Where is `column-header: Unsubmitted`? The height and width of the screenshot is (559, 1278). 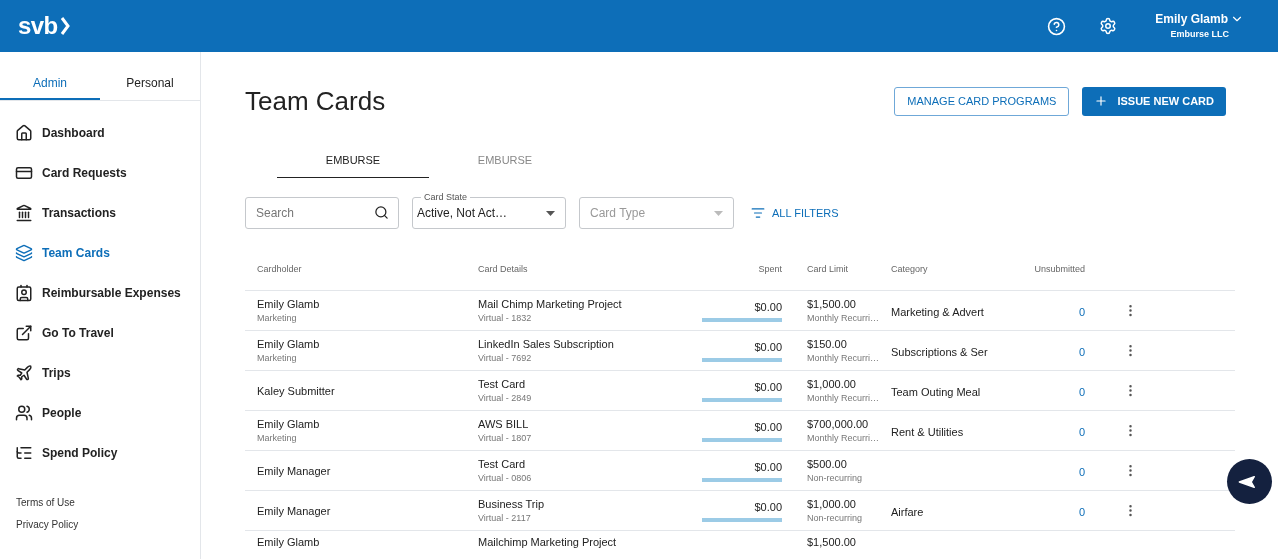 column-header: Unsubmitted is located at coordinates (1059, 269).